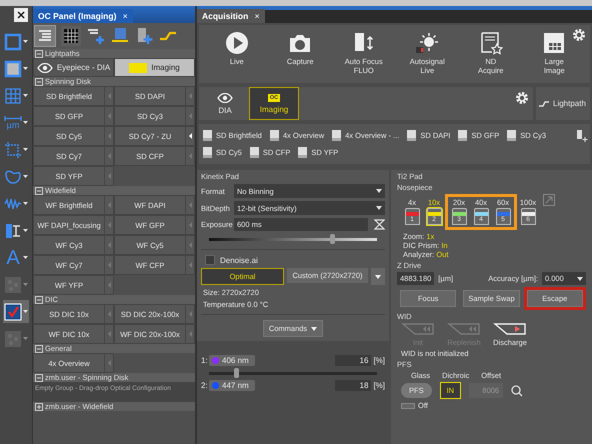 The height and width of the screenshot is (444, 592). Describe the element at coordinates (96, 36) in the screenshot. I see `add-list-icon` at that location.